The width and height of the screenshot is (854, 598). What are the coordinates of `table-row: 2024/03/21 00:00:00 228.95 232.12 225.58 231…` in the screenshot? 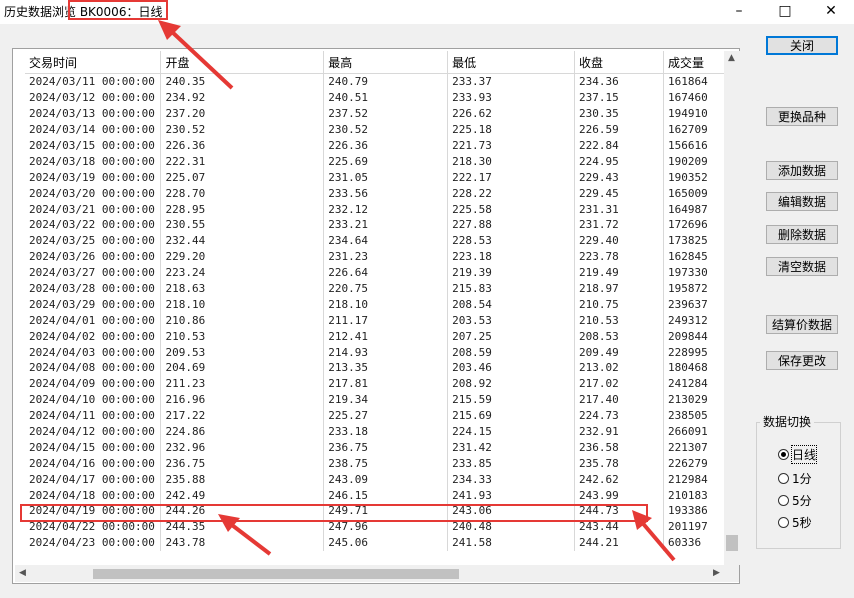 It's located at (379, 209).